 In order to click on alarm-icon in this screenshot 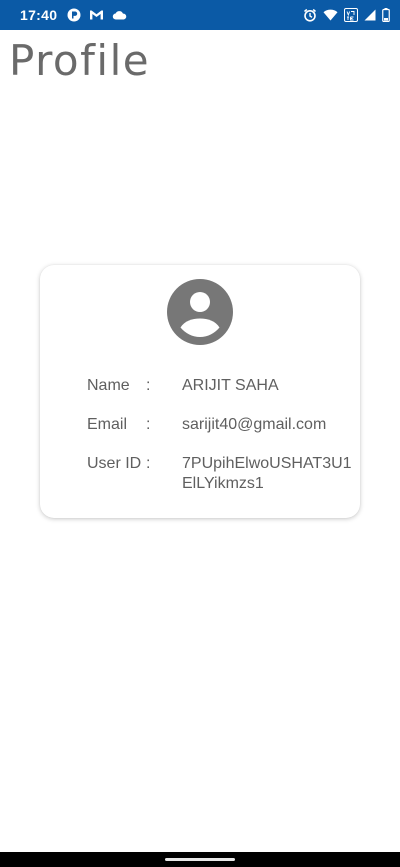, I will do `click(310, 15)`.